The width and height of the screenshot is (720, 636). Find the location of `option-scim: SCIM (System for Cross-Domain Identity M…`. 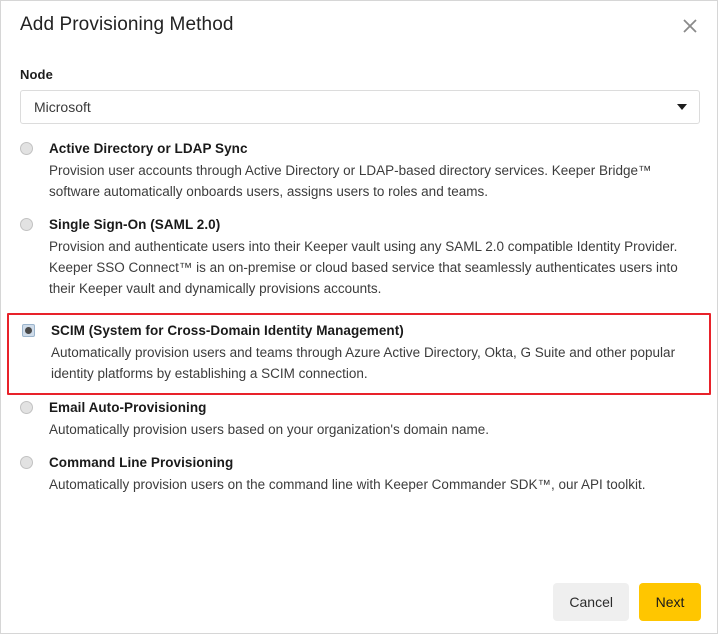

option-scim: SCIM (System for Cross-Domain Identity M… is located at coordinates (359, 354).